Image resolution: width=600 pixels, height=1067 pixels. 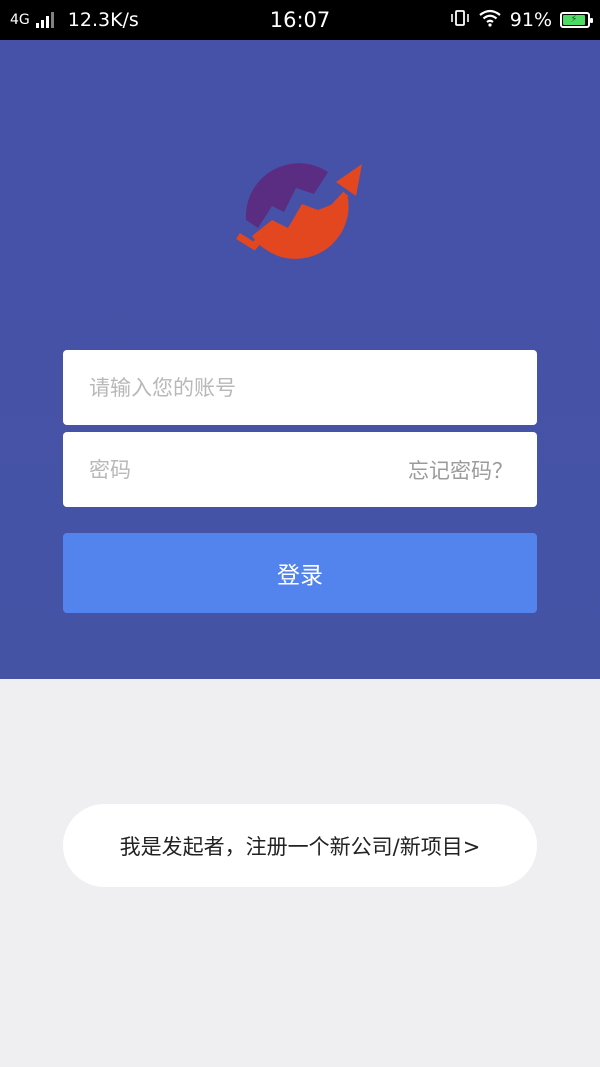 What do you see at coordinates (299, 211) in the screenshot?
I see `app-logo-icon` at bounding box center [299, 211].